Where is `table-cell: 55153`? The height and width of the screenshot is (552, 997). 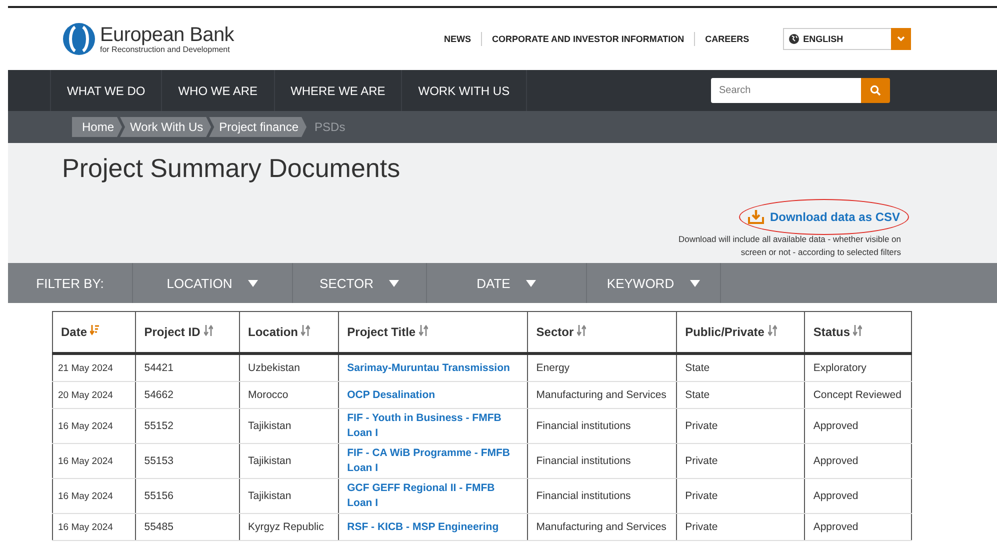 table-cell: 55153 is located at coordinates (159, 460).